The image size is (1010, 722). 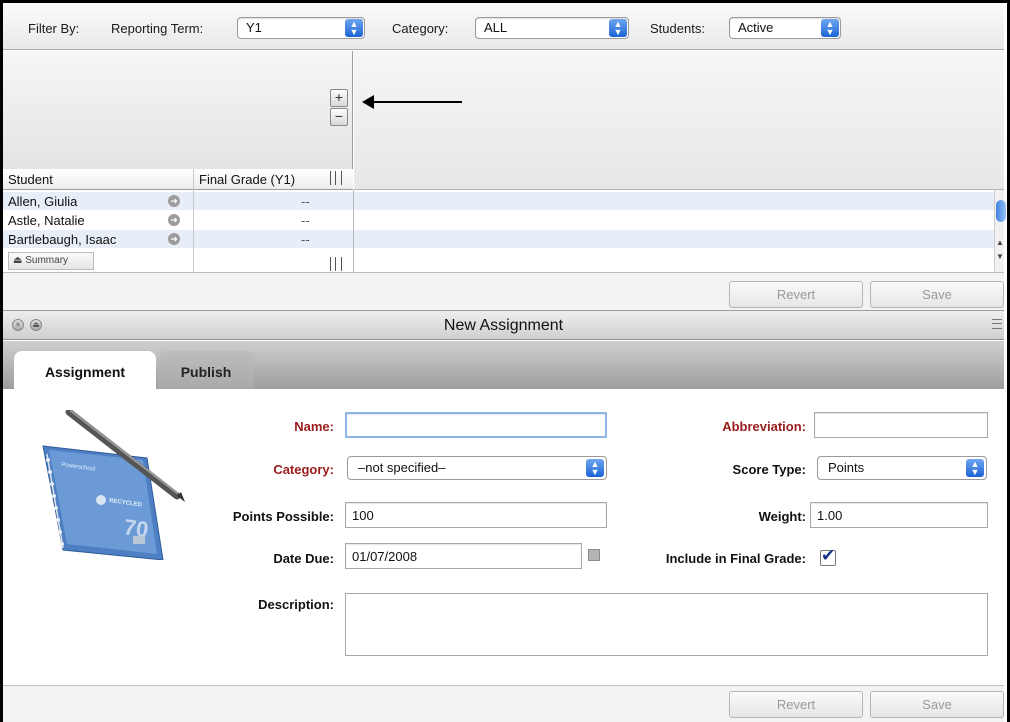 I want to click on filter-by-label: Filter By:, so click(x=54, y=28).